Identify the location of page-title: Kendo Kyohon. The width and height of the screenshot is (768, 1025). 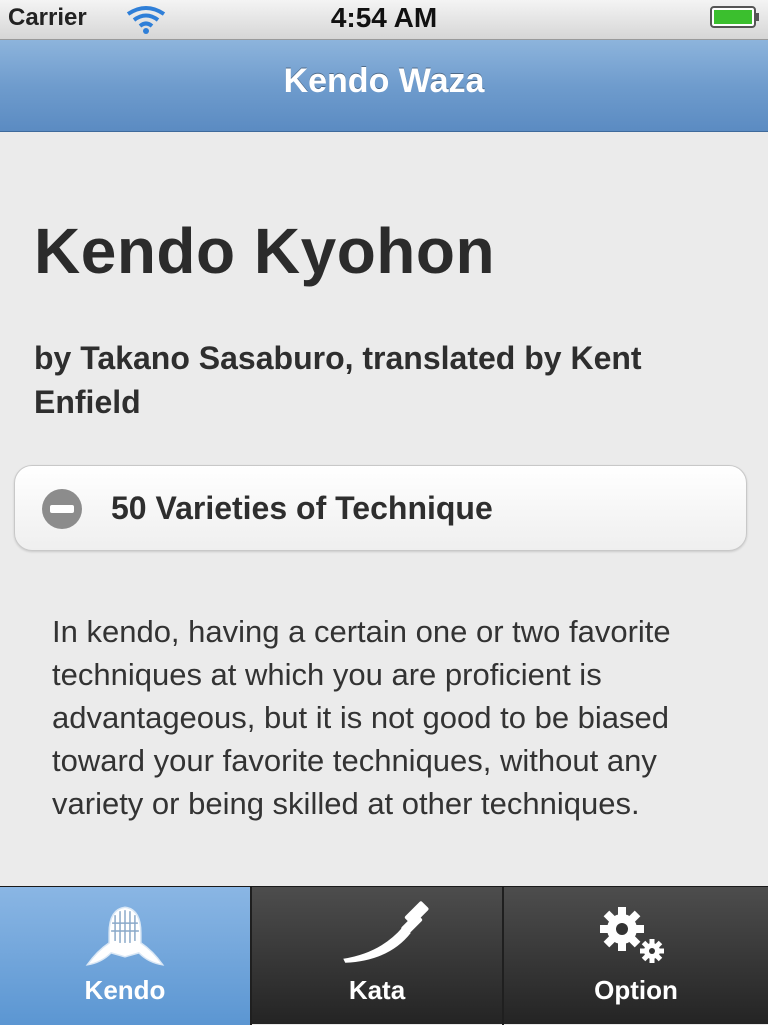
(265, 251).